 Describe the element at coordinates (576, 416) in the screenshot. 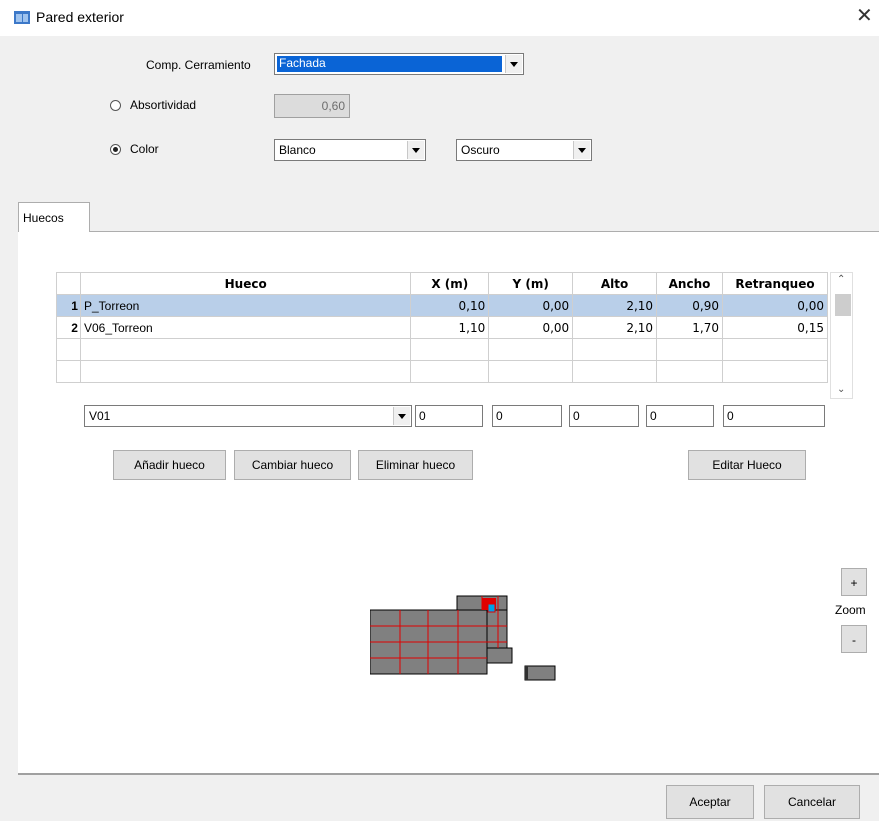

I see `alto-input-value: 0` at that location.